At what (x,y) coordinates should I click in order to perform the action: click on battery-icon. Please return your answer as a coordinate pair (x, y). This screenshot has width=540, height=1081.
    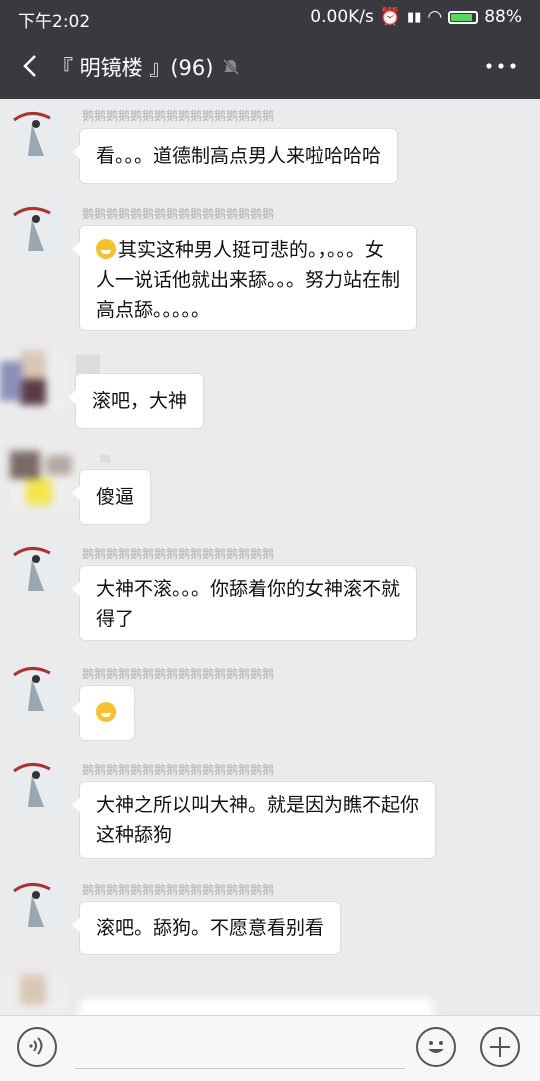
    Looking at the image, I should click on (463, 17).